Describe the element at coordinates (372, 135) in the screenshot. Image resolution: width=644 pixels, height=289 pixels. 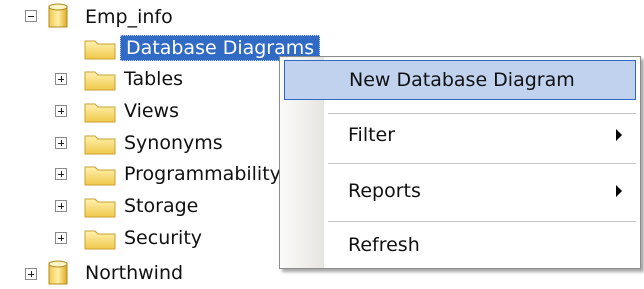
I see `menu-item-label: Filter` at that location.